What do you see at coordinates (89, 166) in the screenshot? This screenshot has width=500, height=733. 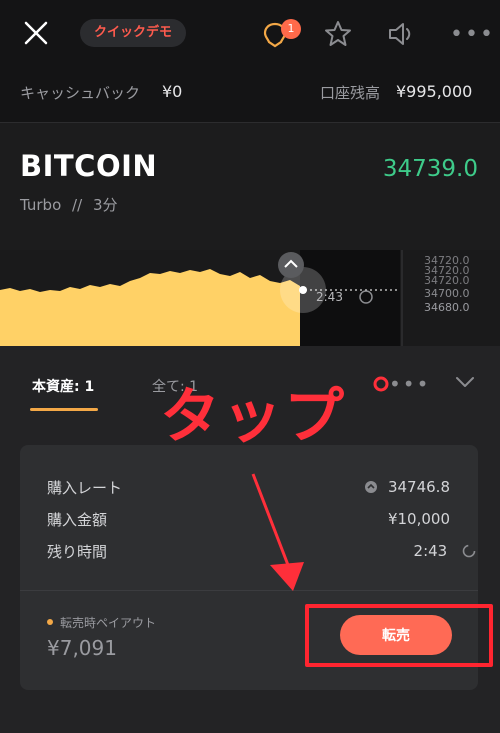 I see `asset-name: BITCOIN` at bounding box center [89, 166].